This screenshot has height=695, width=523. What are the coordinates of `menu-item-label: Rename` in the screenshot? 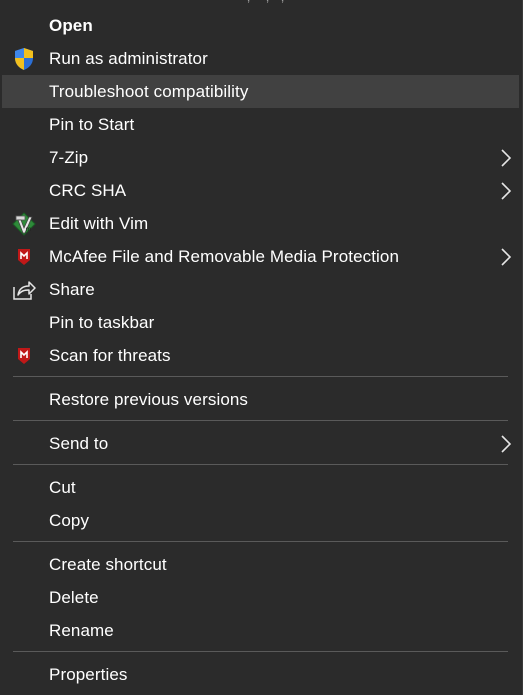 It's located at (81, 630).